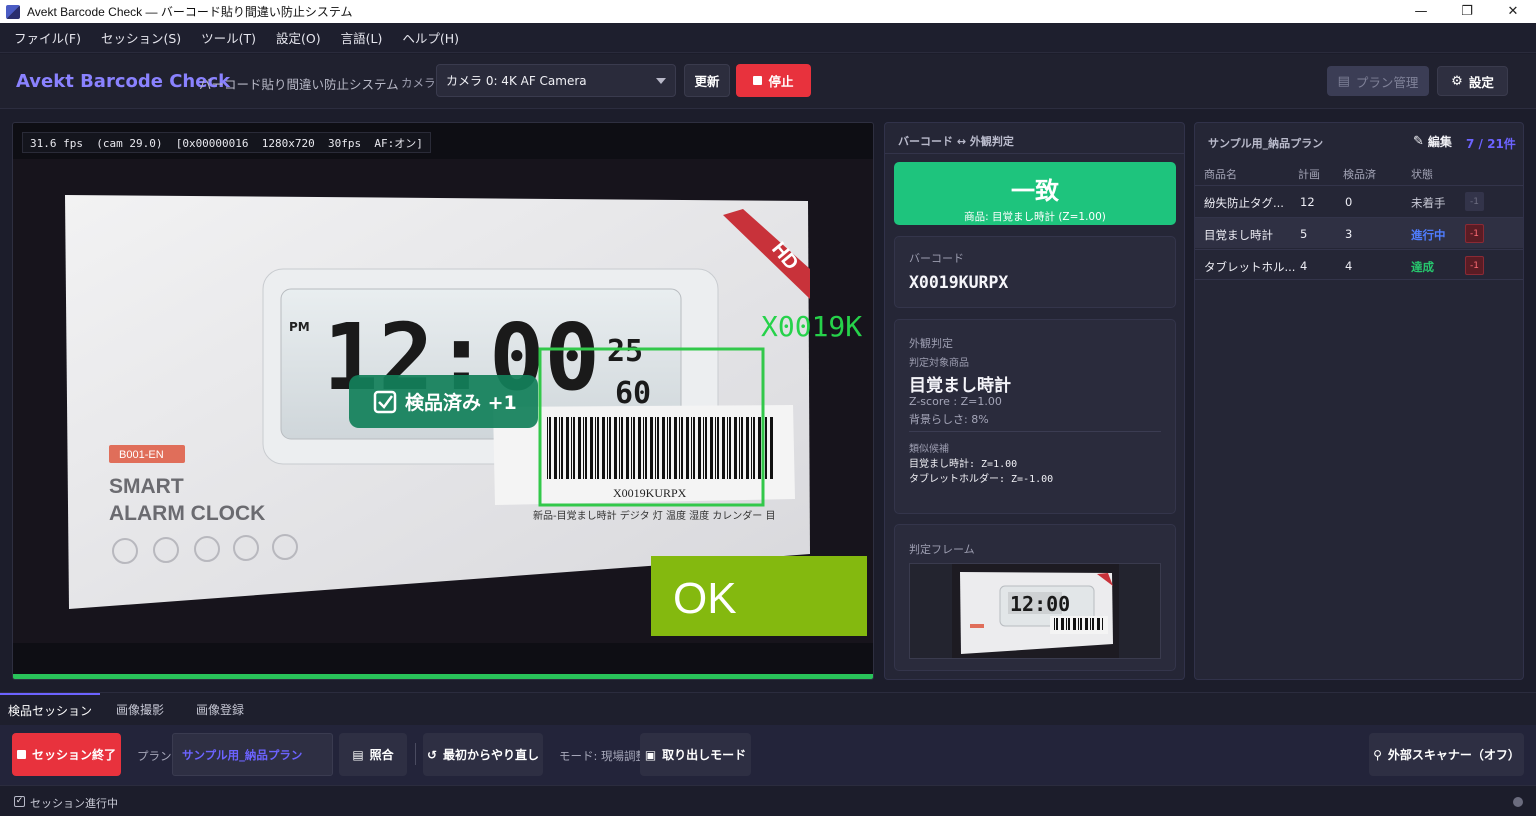  What do you see at coordinates (220, 709) in the screenshot?
I see `tab-image-register: 画像登録` at bounding box center [220, 709].